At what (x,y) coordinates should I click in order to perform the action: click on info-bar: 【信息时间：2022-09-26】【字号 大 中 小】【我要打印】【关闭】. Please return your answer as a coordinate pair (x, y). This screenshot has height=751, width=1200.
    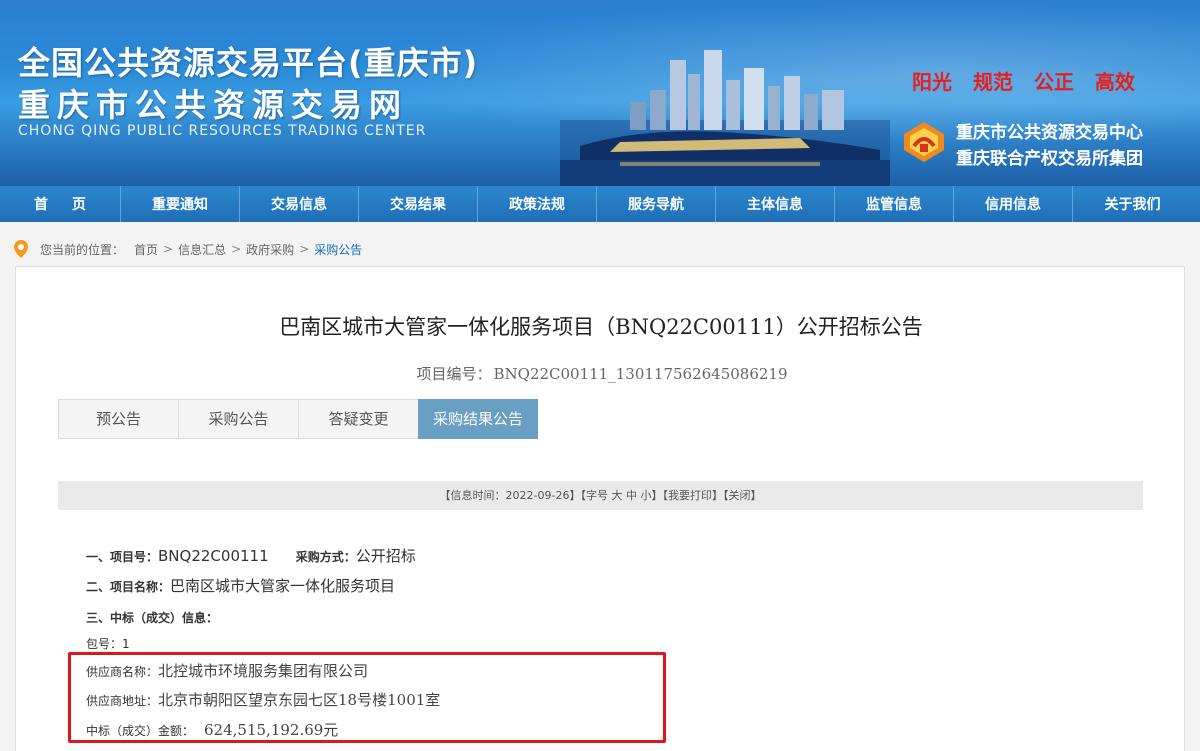
    Looking at the image, I should click on (600, 495).